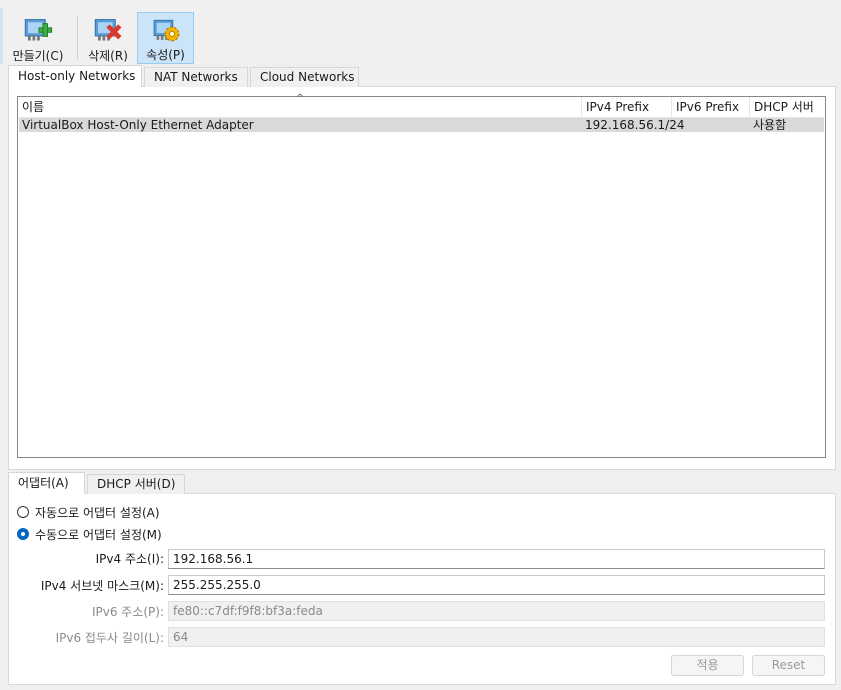  I want to click on row-dhcp-server: 사용함, so click(770, 125).